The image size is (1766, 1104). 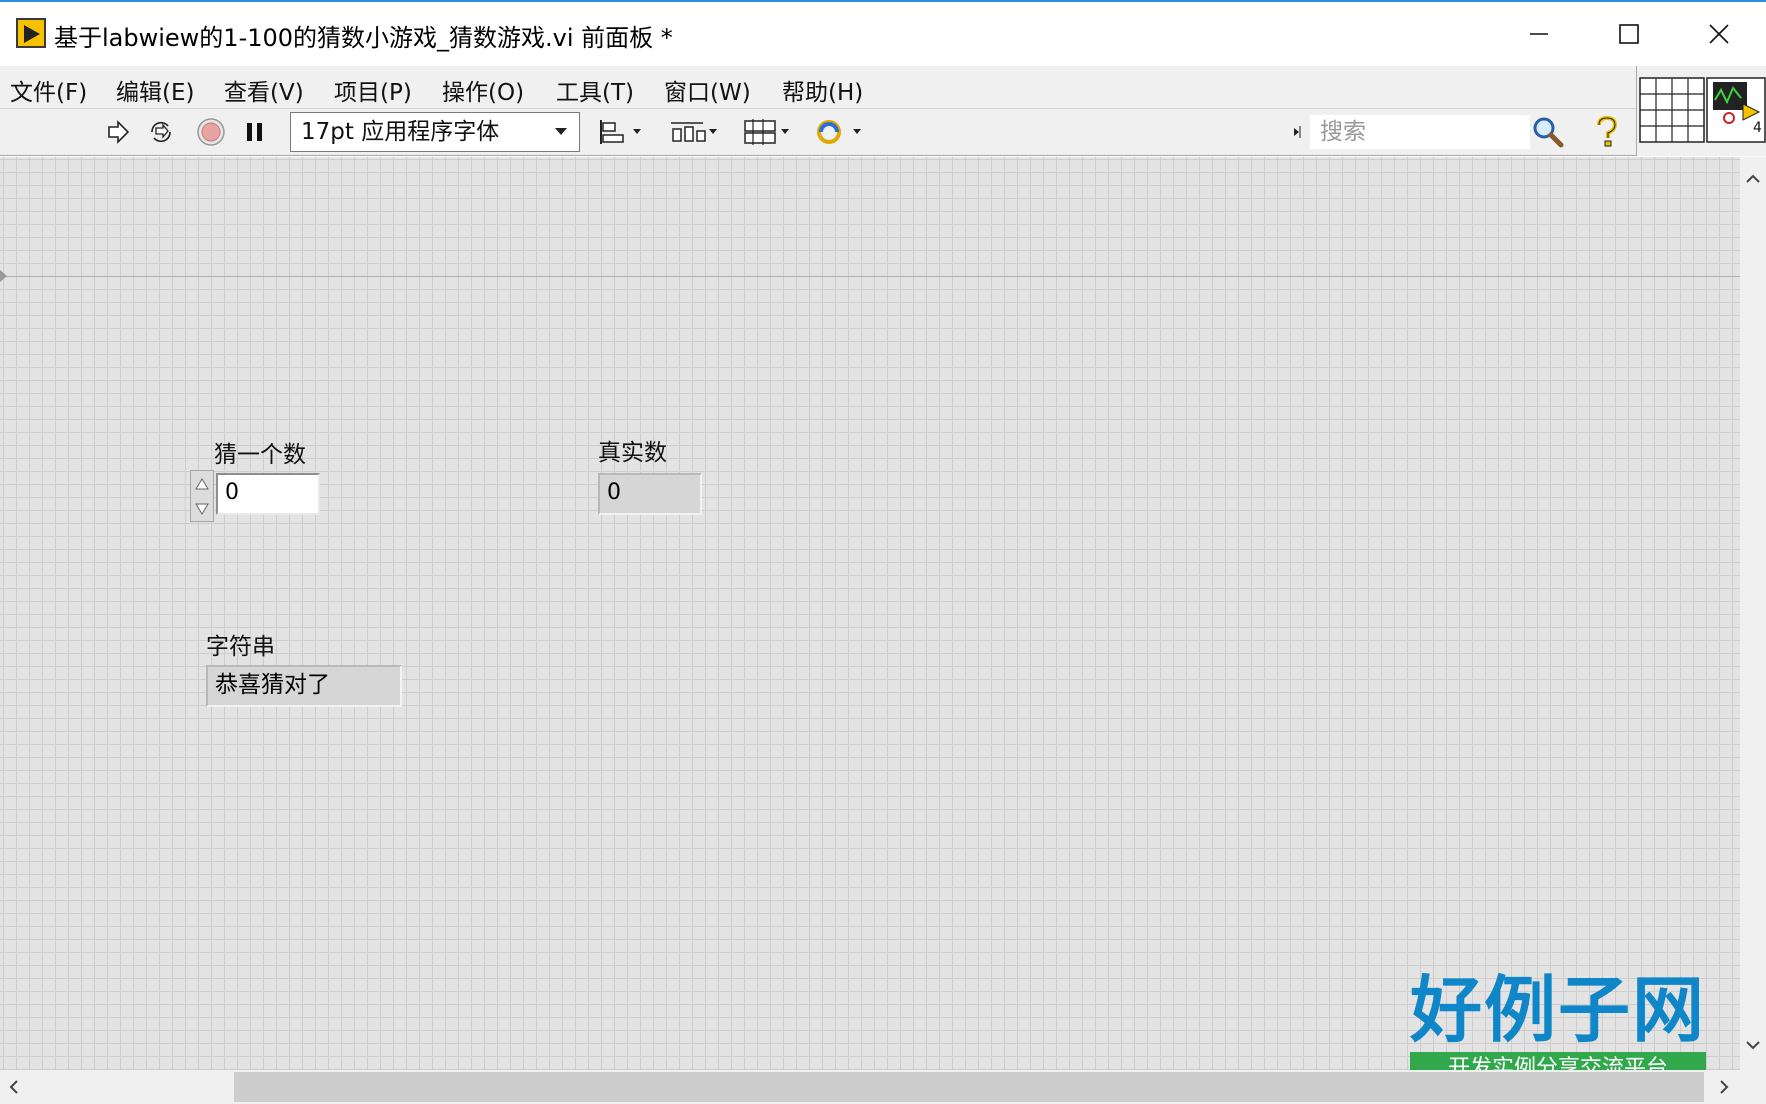 I want to click on close-button, so click(x=1719, y=34).